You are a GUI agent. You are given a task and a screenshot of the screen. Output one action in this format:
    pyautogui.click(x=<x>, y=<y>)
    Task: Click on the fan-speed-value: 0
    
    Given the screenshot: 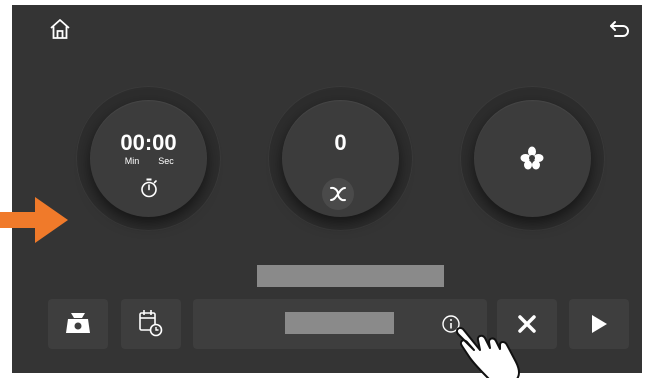 What is the action you would take?
    pyautogui.click(x=340, y=142)
    